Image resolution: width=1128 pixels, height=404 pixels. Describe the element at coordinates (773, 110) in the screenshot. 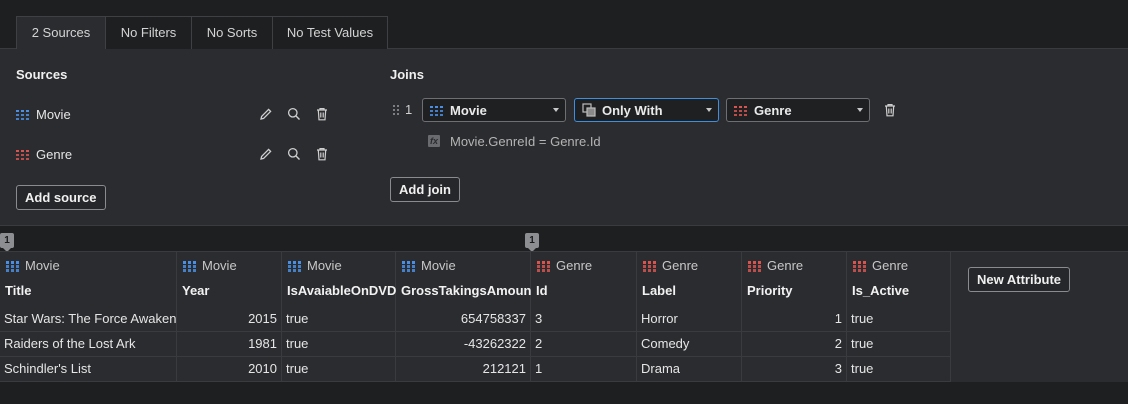

I see `join-right-source-value: Genre` at that location.